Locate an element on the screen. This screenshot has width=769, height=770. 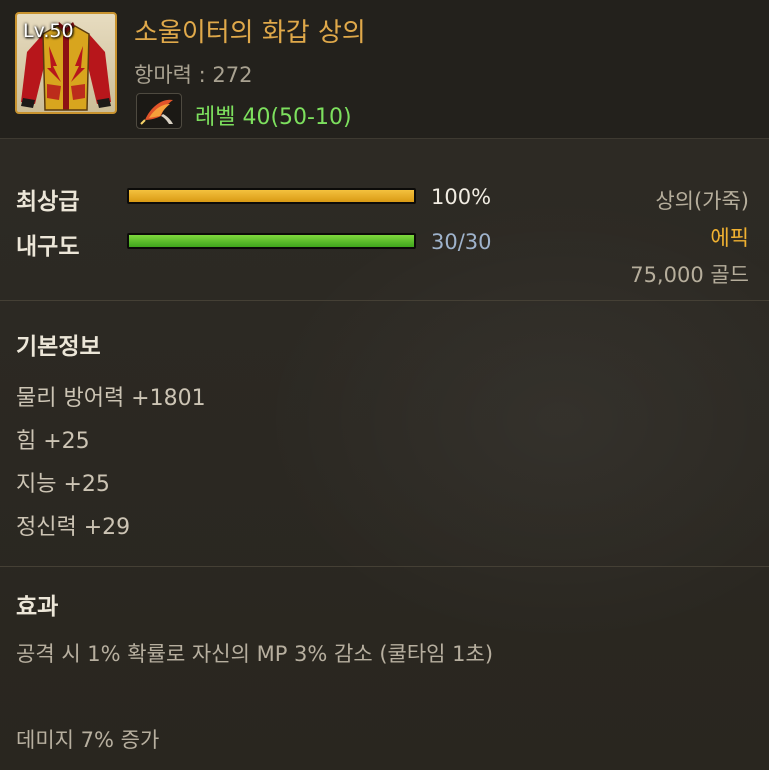
durability-bar-fill is located at coordinates (271, 241).